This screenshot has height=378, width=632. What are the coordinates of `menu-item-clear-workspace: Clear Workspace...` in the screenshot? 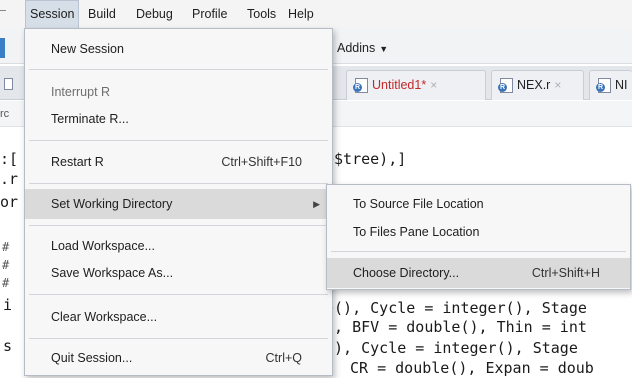 It's located at (178, 317).